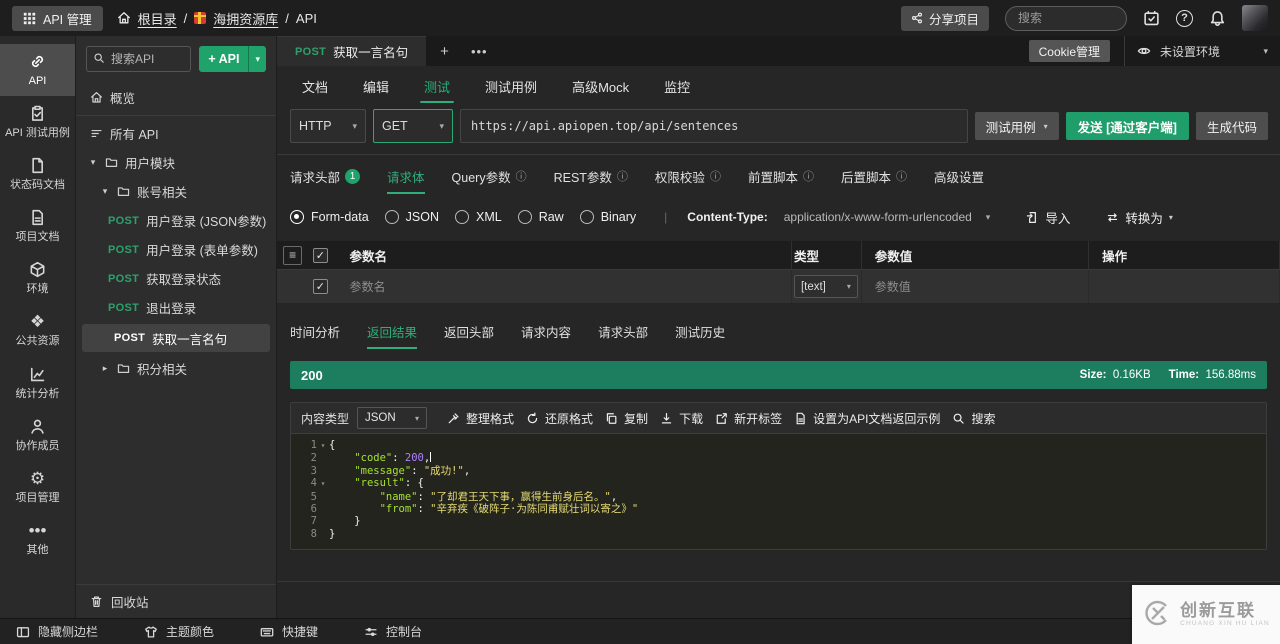 The height and width of the screenshot is (644, 1280). What do you see at coordinates (976, 286) in the screenshot?
I see `param-value-input` at bounding box center [976, 286].